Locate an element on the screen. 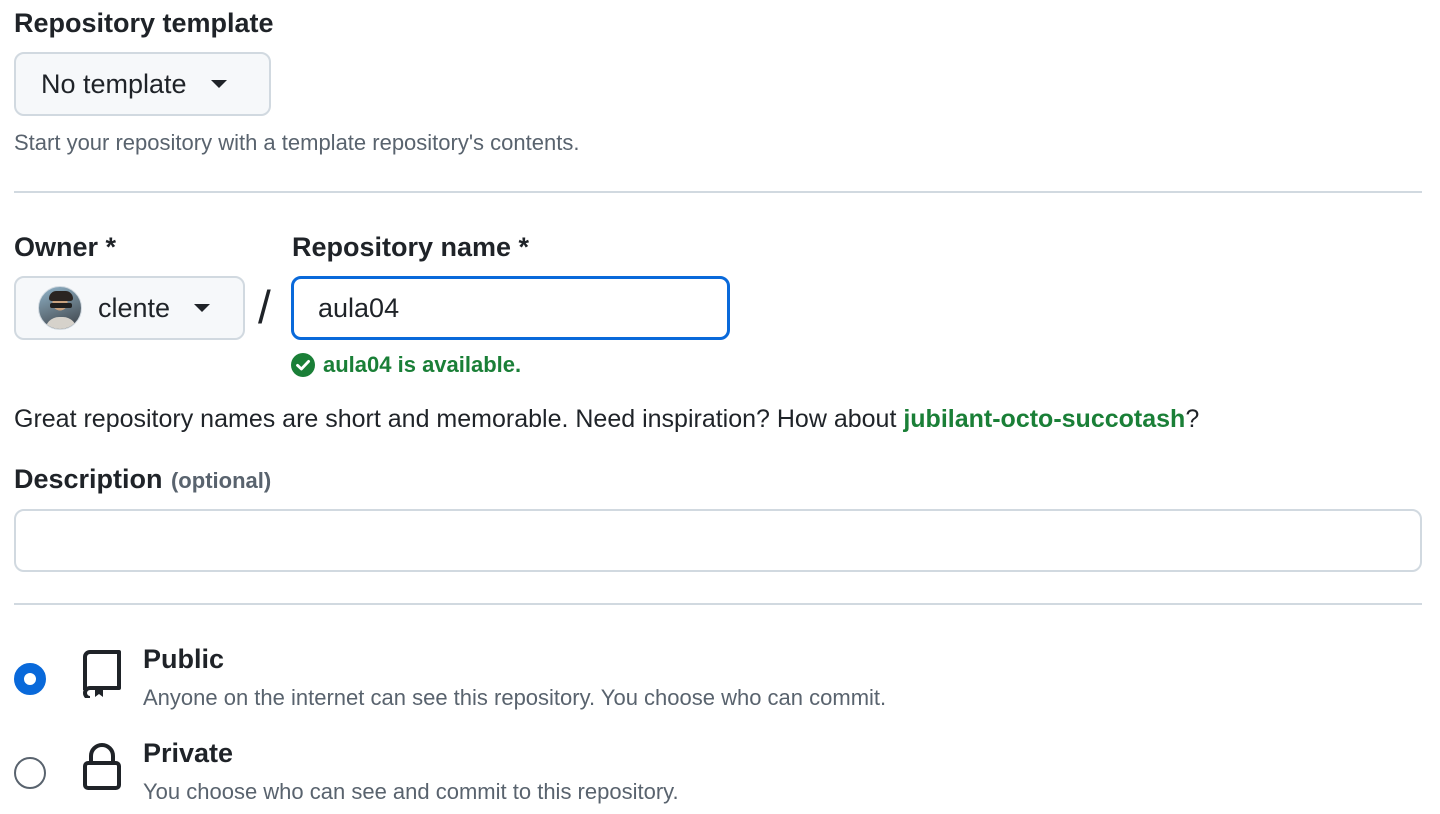  avatar is located at coordinates (60, 308).